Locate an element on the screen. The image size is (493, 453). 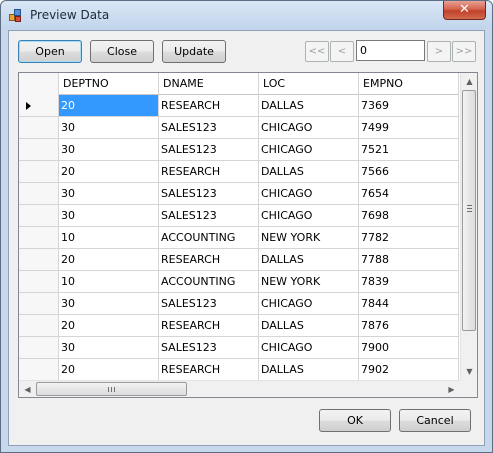
column-header-dname: DNAME is located at coordinates (209, 84).